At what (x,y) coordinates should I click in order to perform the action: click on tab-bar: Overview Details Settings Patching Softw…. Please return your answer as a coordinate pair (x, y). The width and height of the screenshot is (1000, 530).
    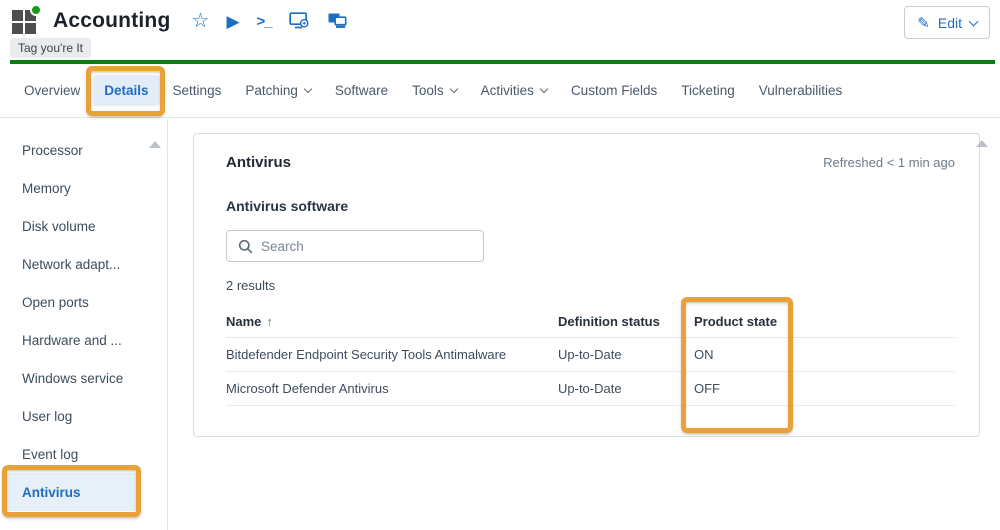
    Looking at the image, I should click on (500, 91).